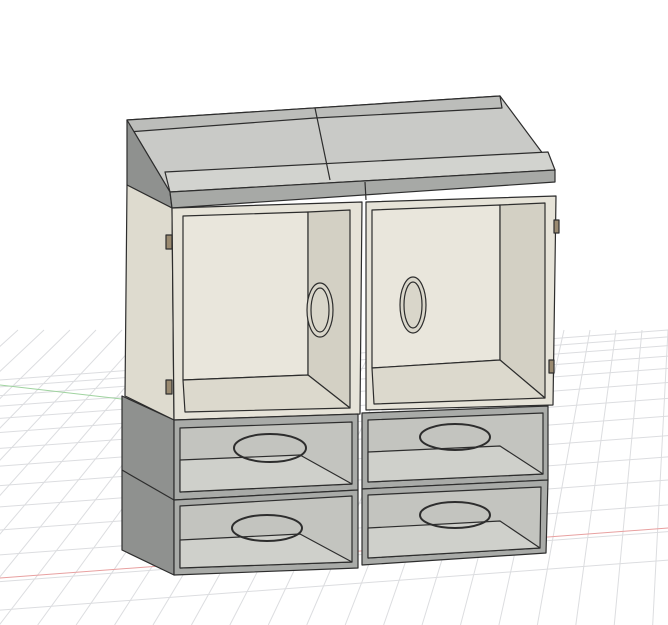  I want to click on drawer-top-left, so click(266, 457).